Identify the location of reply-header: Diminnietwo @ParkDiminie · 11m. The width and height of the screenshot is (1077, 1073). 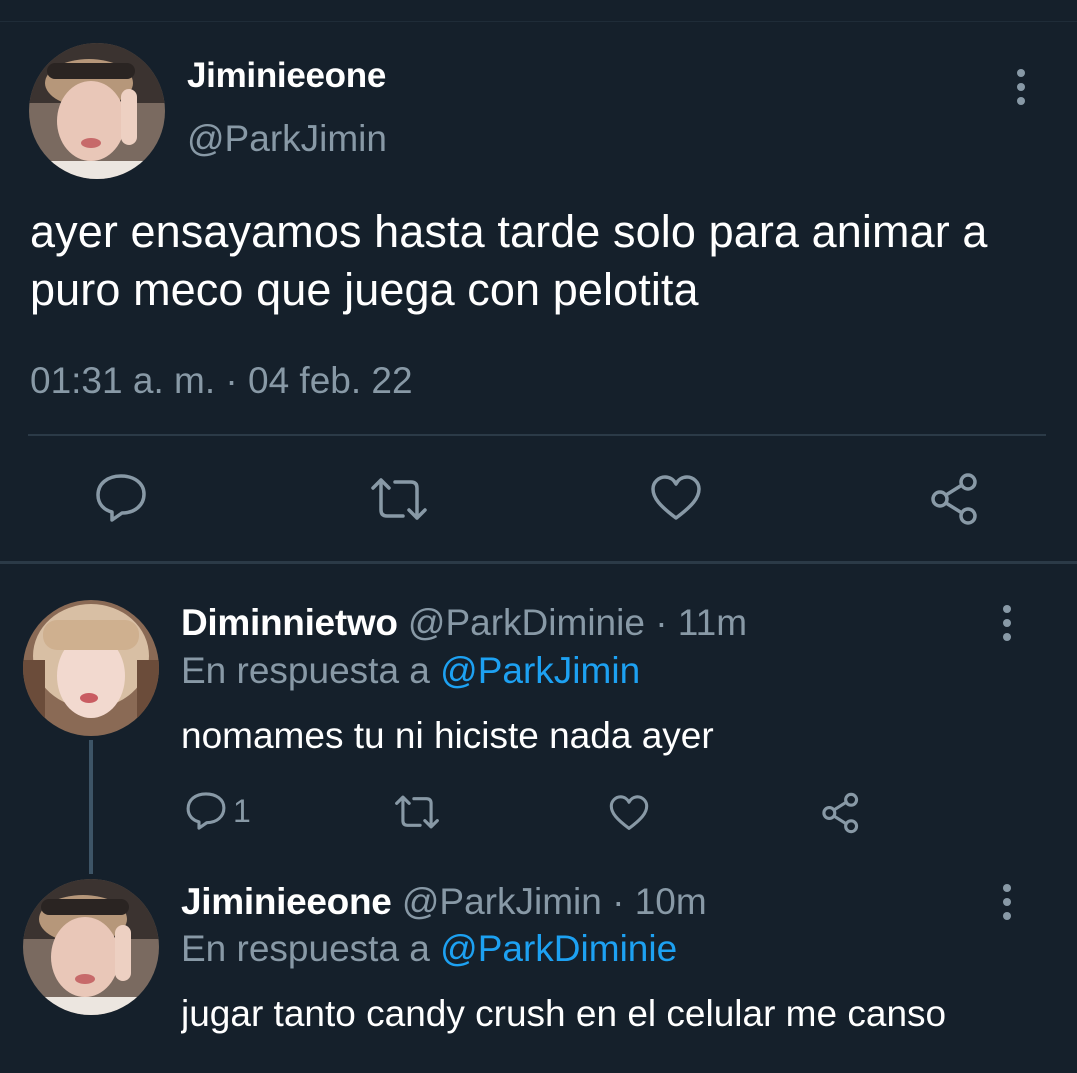
(464, 623).